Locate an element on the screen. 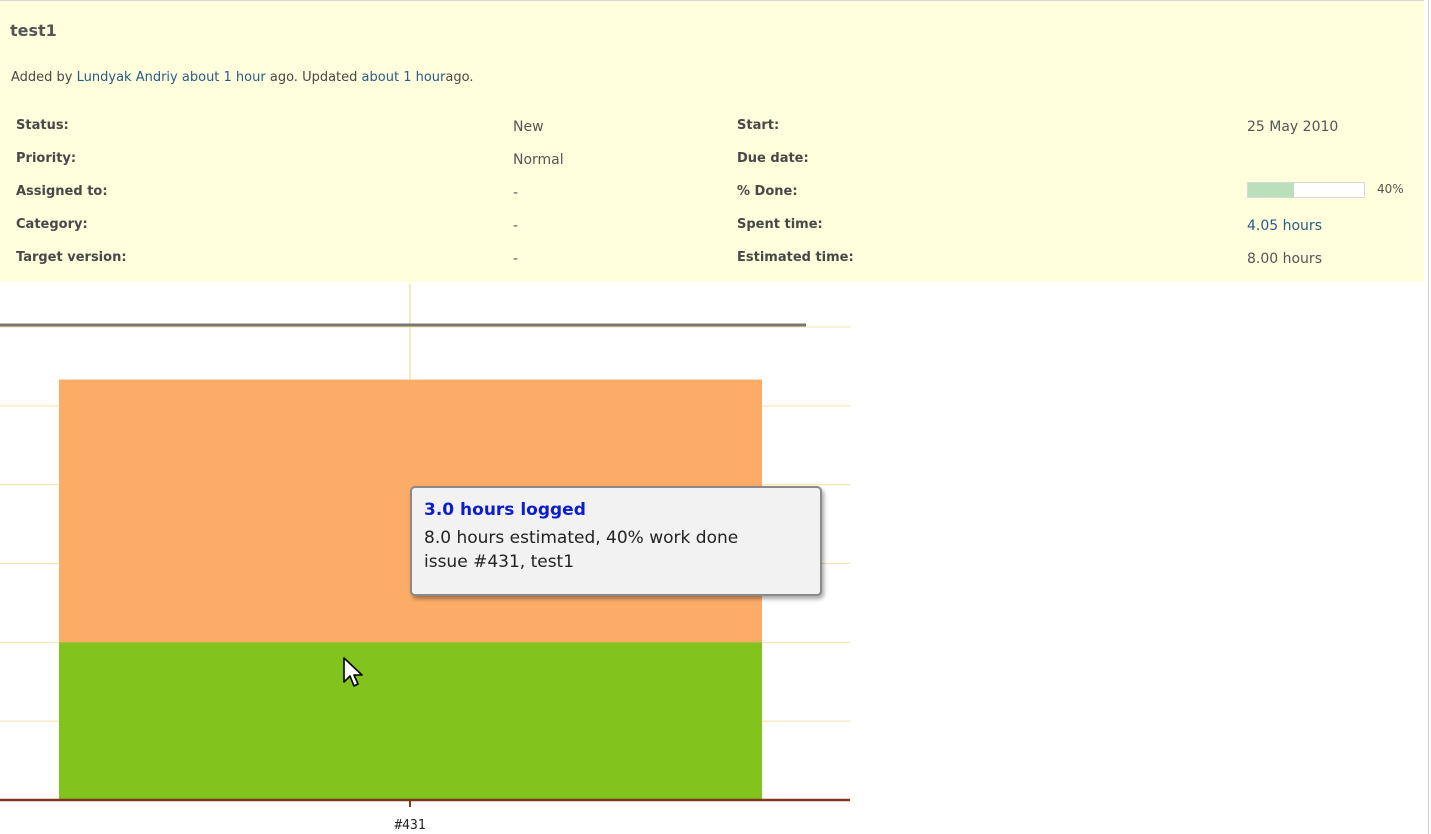 The image size is (1431, 834). assigned-to-label: Assigned to: is located at coordinates (62, 191).